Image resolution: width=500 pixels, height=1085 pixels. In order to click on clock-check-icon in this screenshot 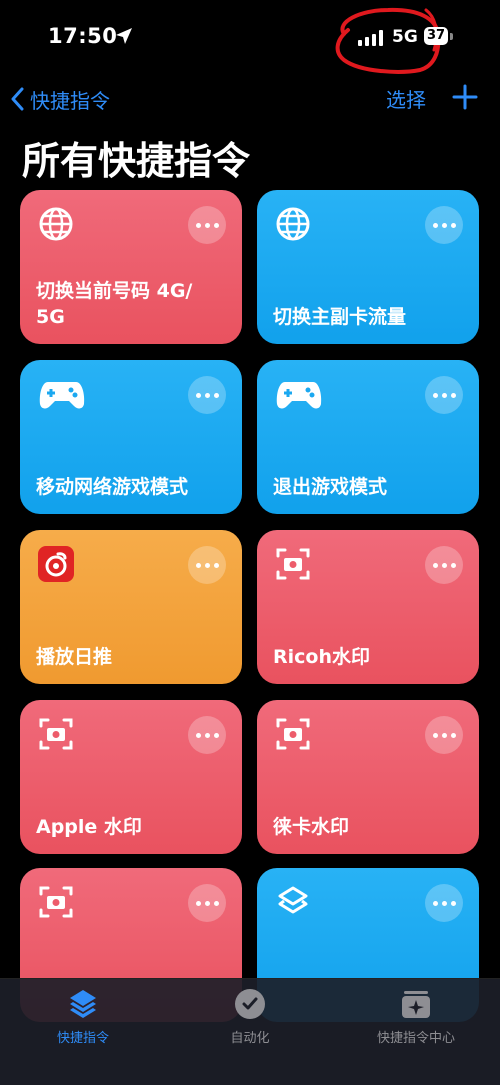, I will do `click(250, 1004)`.